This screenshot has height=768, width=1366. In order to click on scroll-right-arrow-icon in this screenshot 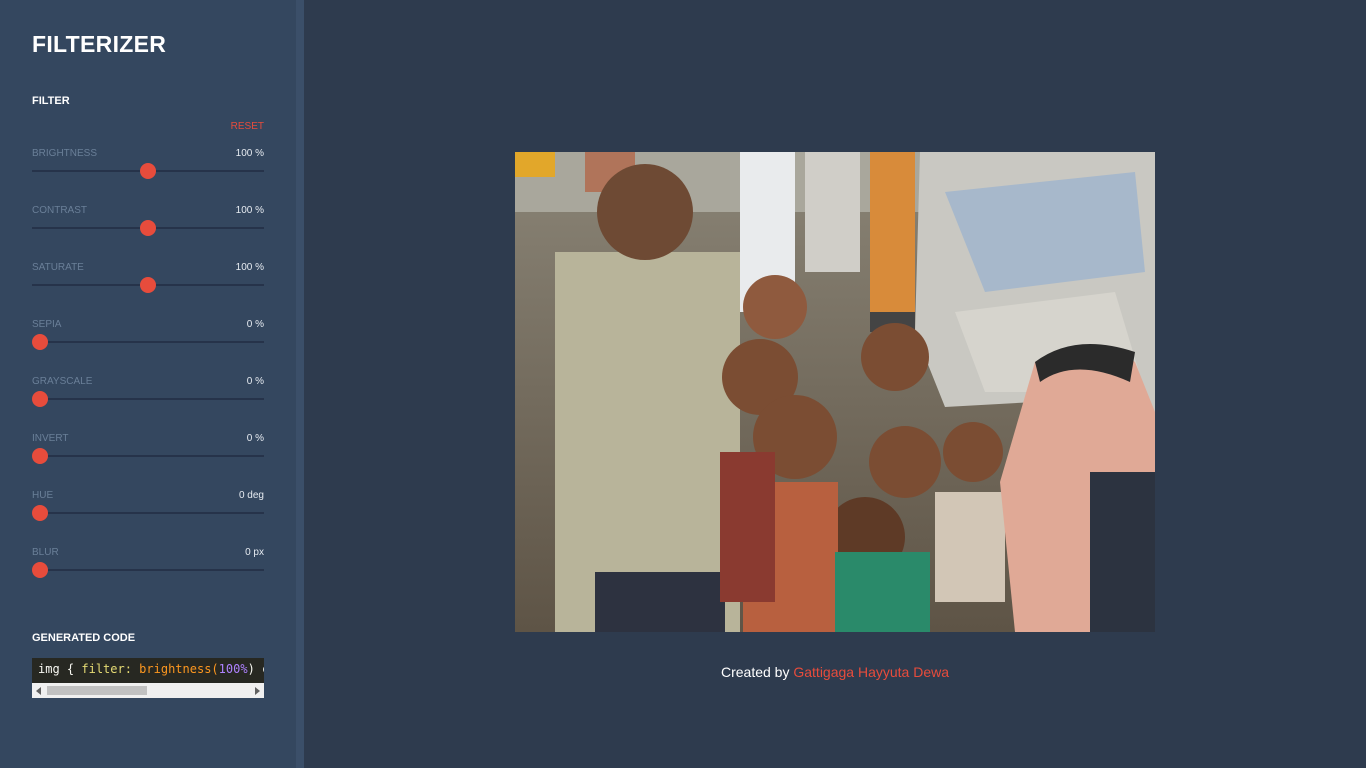, I will do `click(257, 691)`.